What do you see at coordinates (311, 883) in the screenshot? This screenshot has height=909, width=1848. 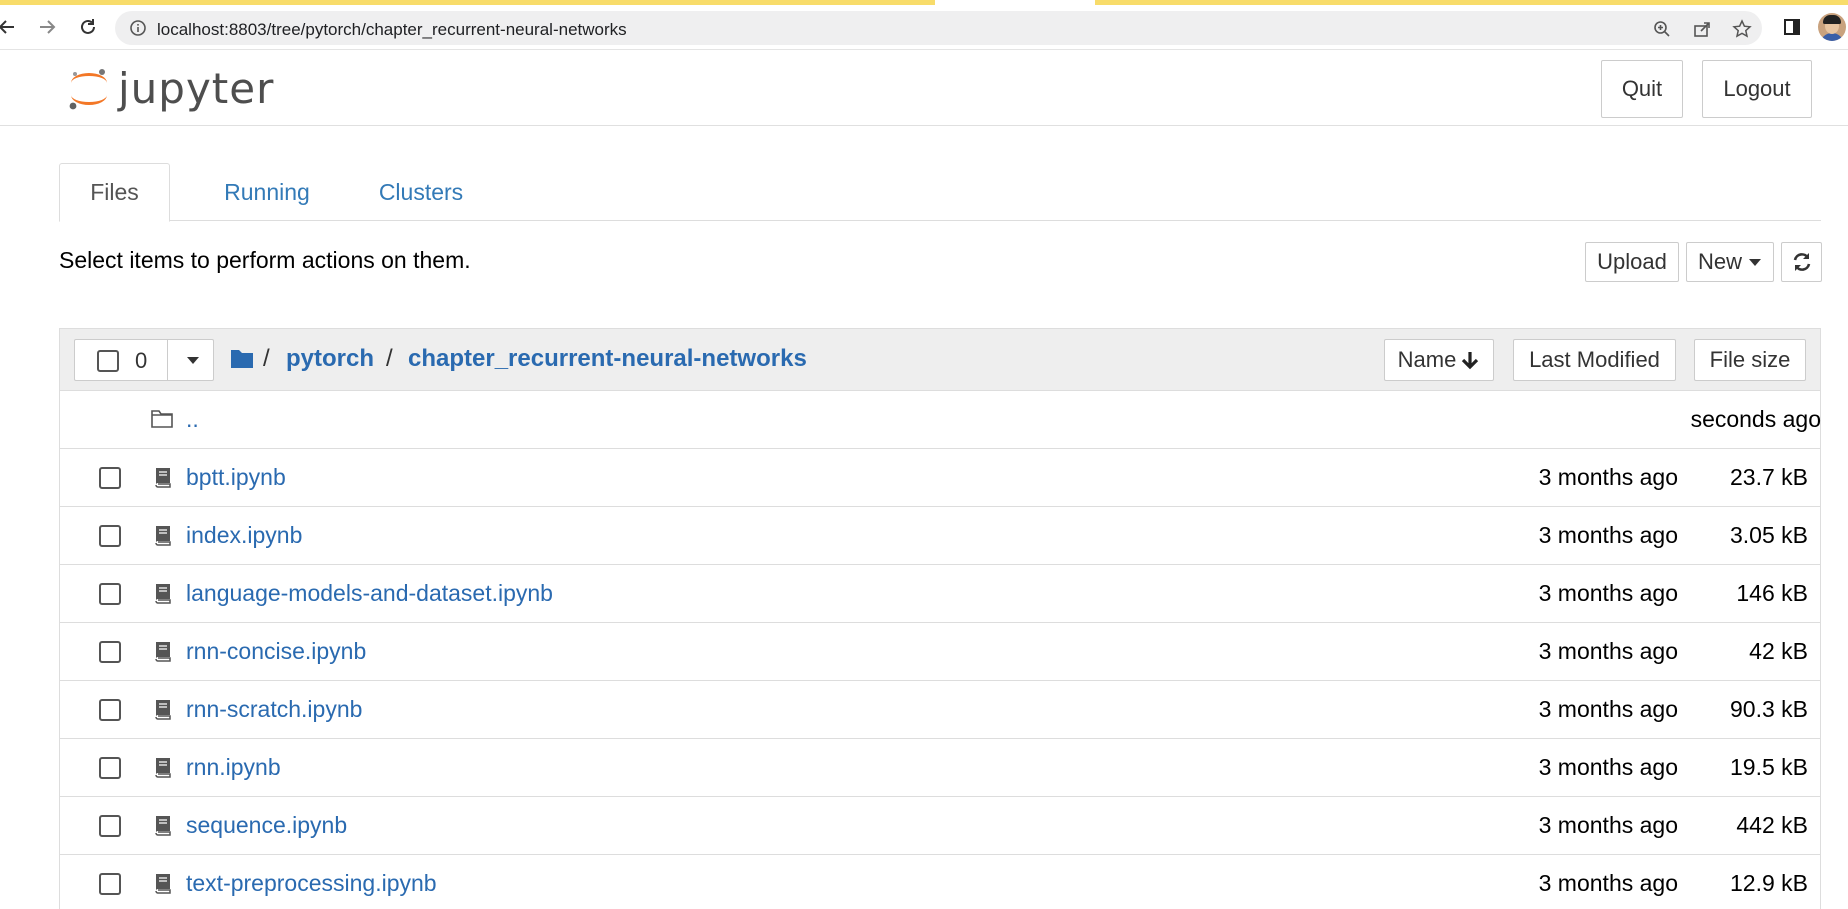 I see `file-name-link: text-preprocessing.ipynb` at bounding box center [311, 883].